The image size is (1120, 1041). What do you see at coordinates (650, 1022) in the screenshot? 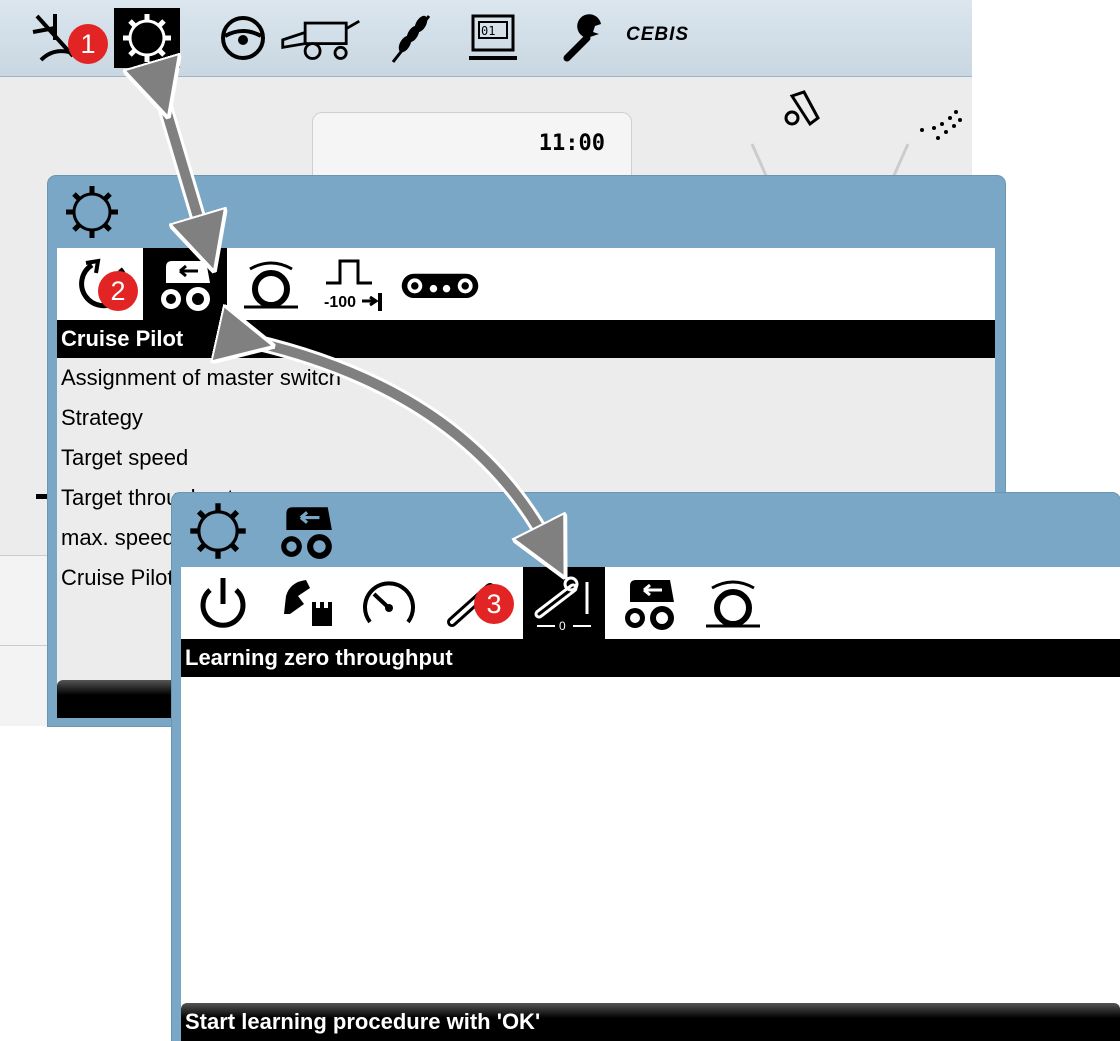
I see `learning-statusbar: Start learning procedure with 'OK'` at bounding box center [650, 1022].